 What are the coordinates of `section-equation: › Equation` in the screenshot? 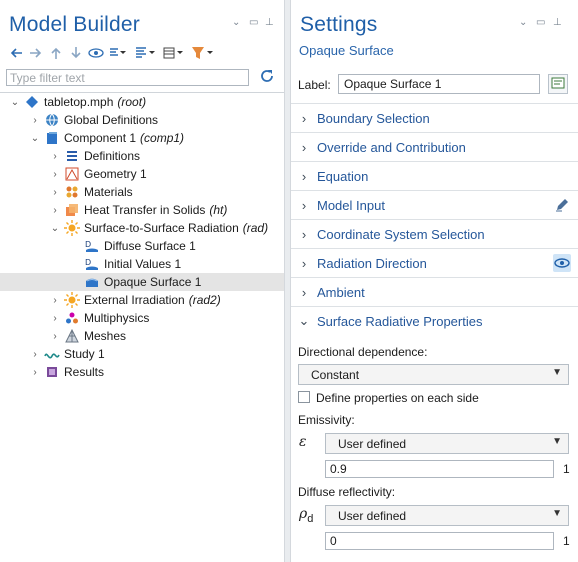 It's located at (434, 175).